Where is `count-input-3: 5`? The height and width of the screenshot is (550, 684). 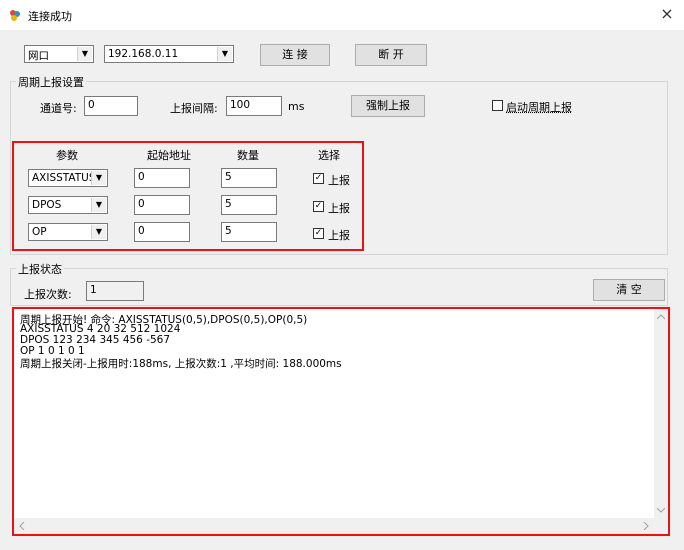 count-input-3: 5 is located at coordinates (249, 232).